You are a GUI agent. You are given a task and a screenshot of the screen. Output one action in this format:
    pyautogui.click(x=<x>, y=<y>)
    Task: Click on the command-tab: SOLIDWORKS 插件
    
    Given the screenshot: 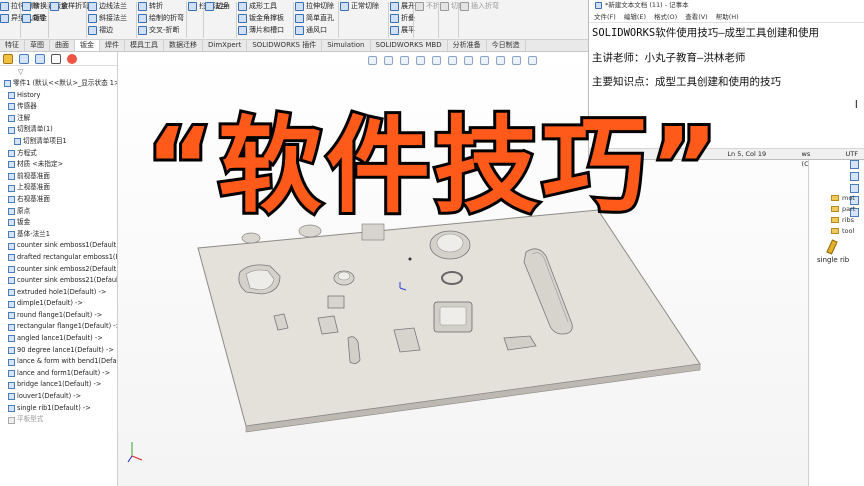 What is the action you would take?
    pyautogui.click(x=285, y=45)
    